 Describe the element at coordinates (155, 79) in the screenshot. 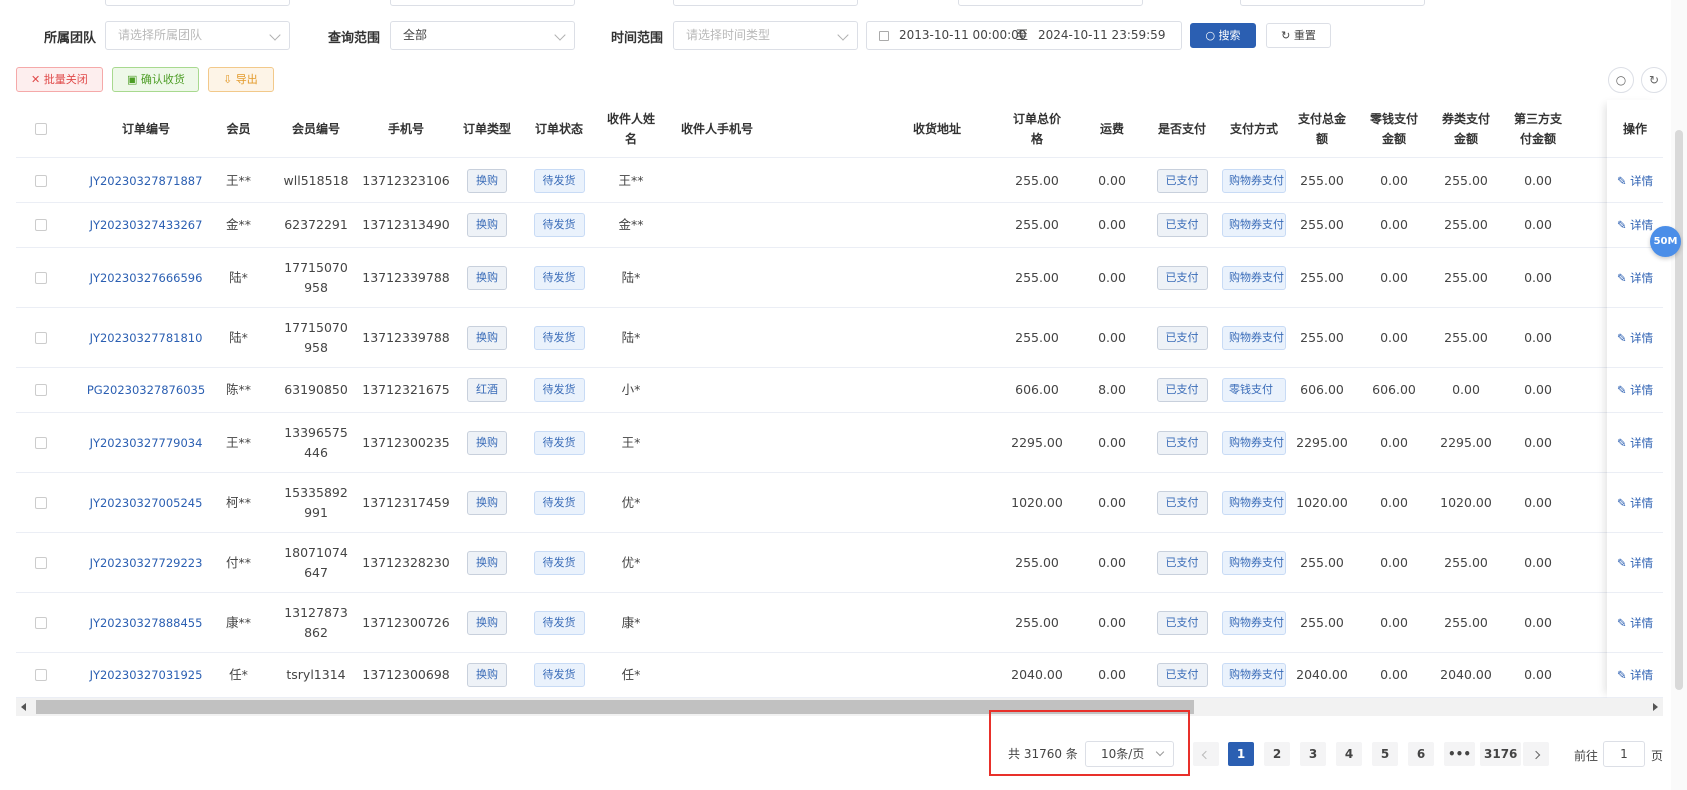

I see `confirm-receipt-button: ▣ 确认收货` at that location.